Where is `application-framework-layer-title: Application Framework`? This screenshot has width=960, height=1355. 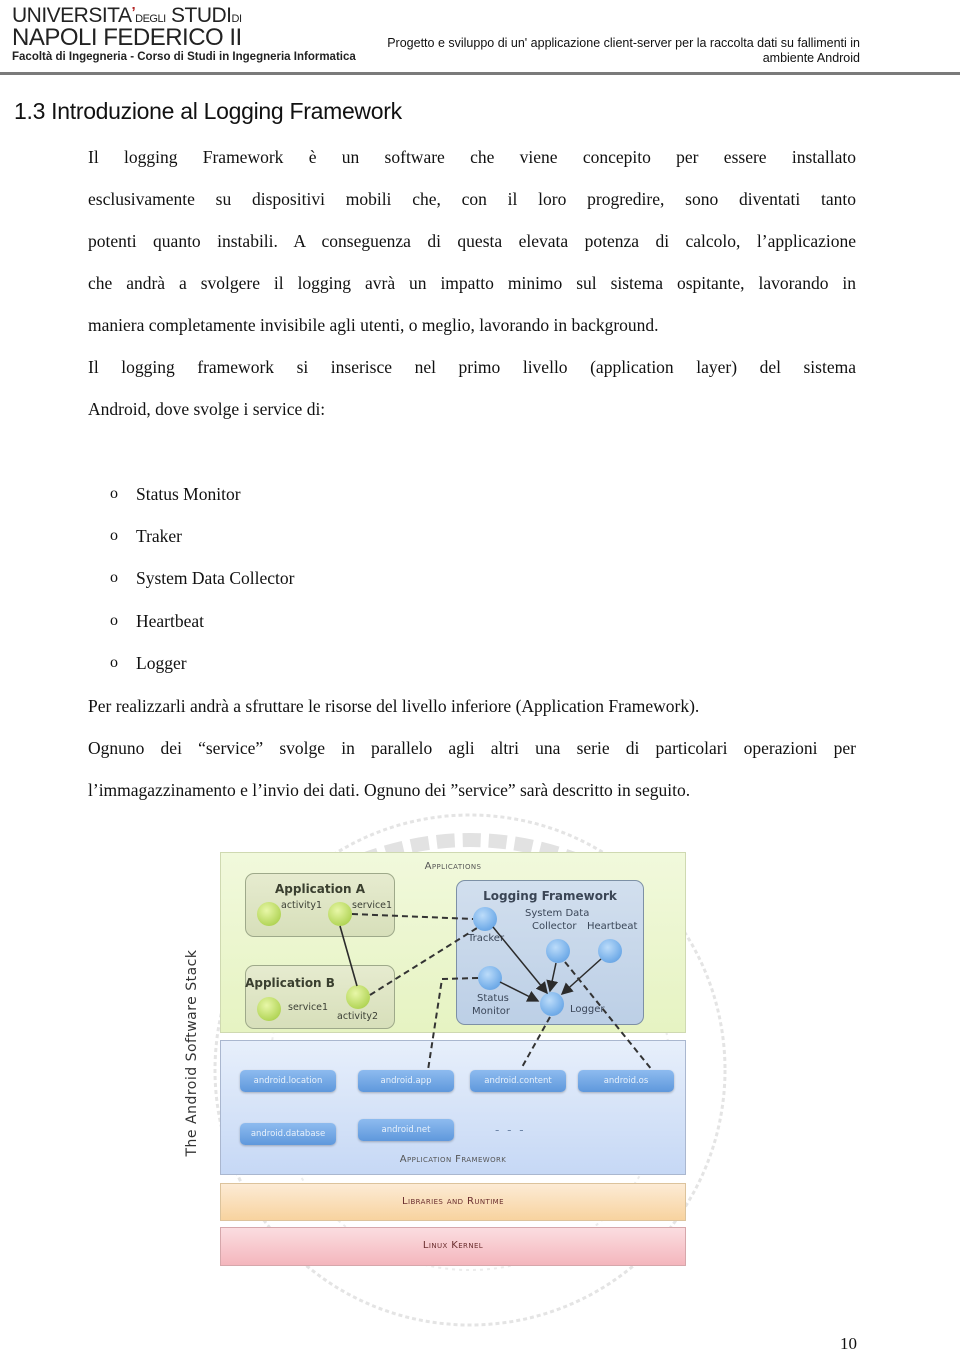 application-framework-layer-title: Application Framework is located at coordinates (453, 1159).